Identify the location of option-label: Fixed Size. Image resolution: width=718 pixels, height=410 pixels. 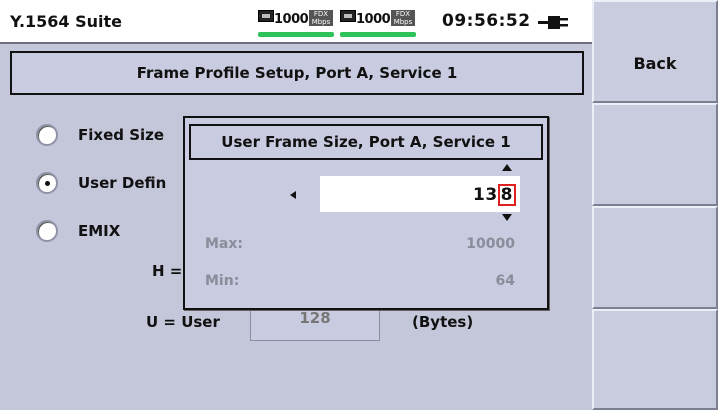
(121, 135).